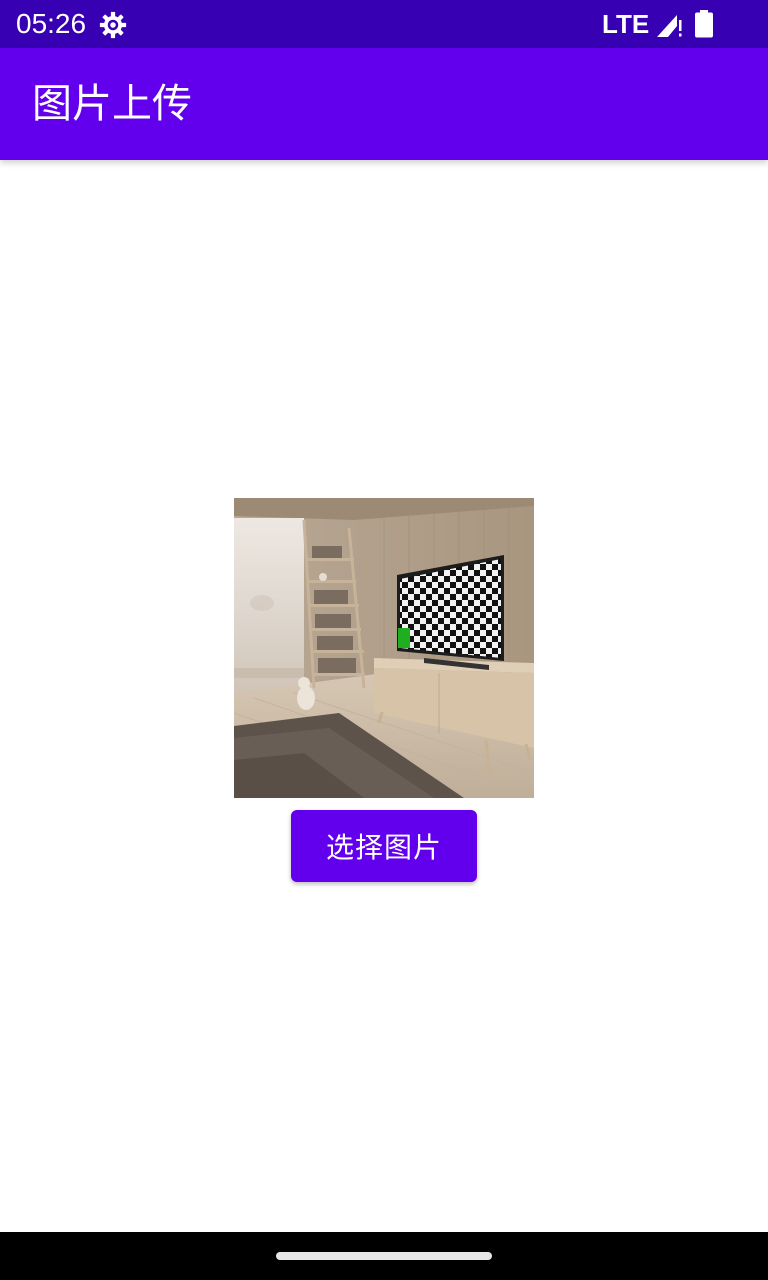 This screenshot has width=768, height=1280. Describe the element at coordinates (384, 104) in the screenshot. I see `app-bar: 图片上传` at that location.